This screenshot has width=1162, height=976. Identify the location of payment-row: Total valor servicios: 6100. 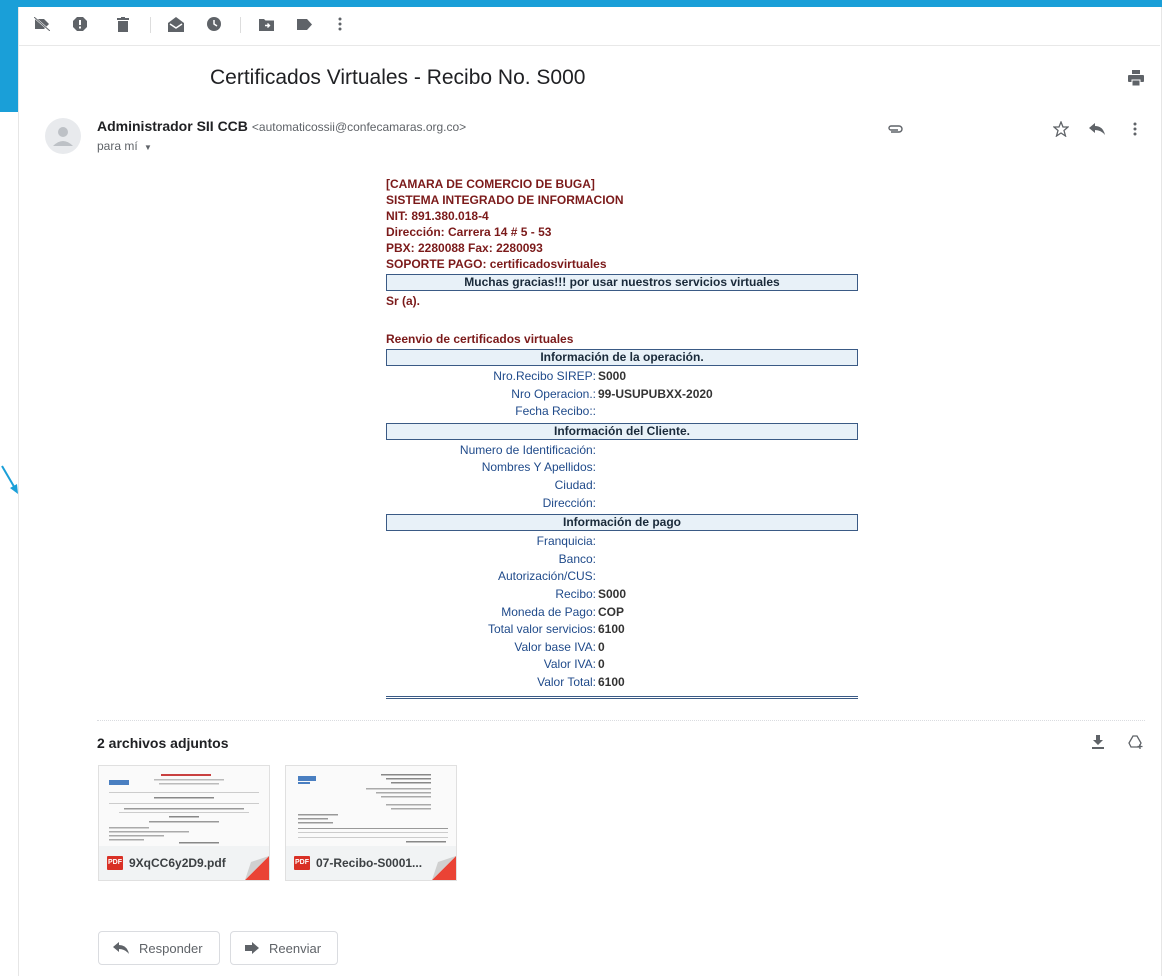
(622, 630).